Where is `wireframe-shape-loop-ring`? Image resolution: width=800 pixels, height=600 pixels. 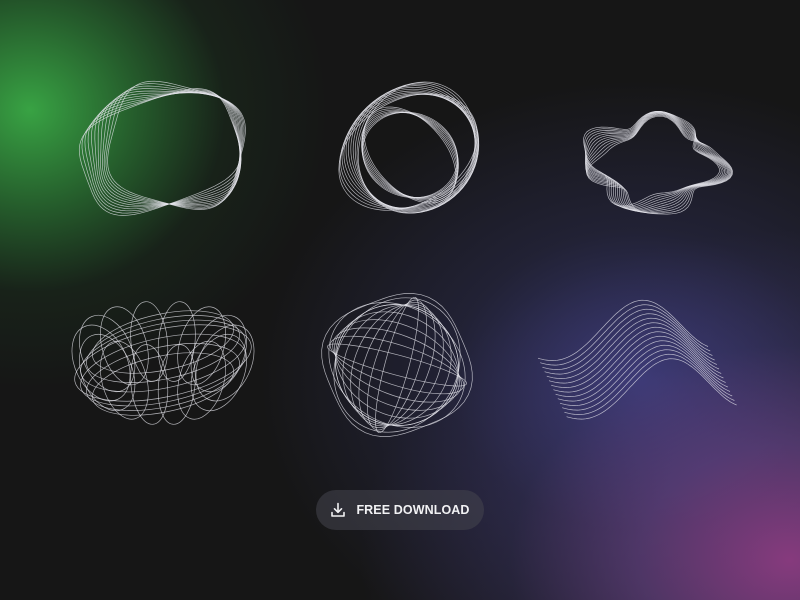
wireframe-shape-loop-ring is located at coordinates (409, 147).